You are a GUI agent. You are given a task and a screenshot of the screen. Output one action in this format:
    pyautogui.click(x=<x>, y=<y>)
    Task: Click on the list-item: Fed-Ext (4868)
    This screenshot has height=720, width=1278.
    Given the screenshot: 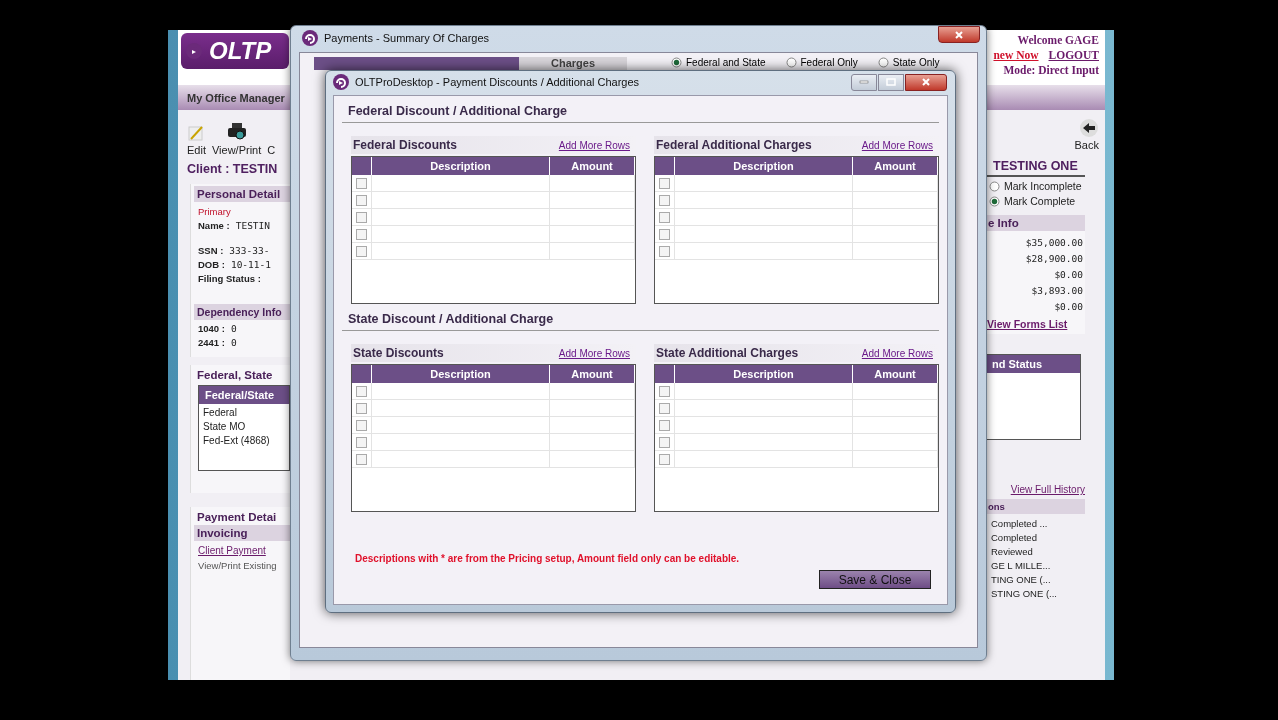 What is the action you would take?
    pyautogui.click(x=244, y=439)
    